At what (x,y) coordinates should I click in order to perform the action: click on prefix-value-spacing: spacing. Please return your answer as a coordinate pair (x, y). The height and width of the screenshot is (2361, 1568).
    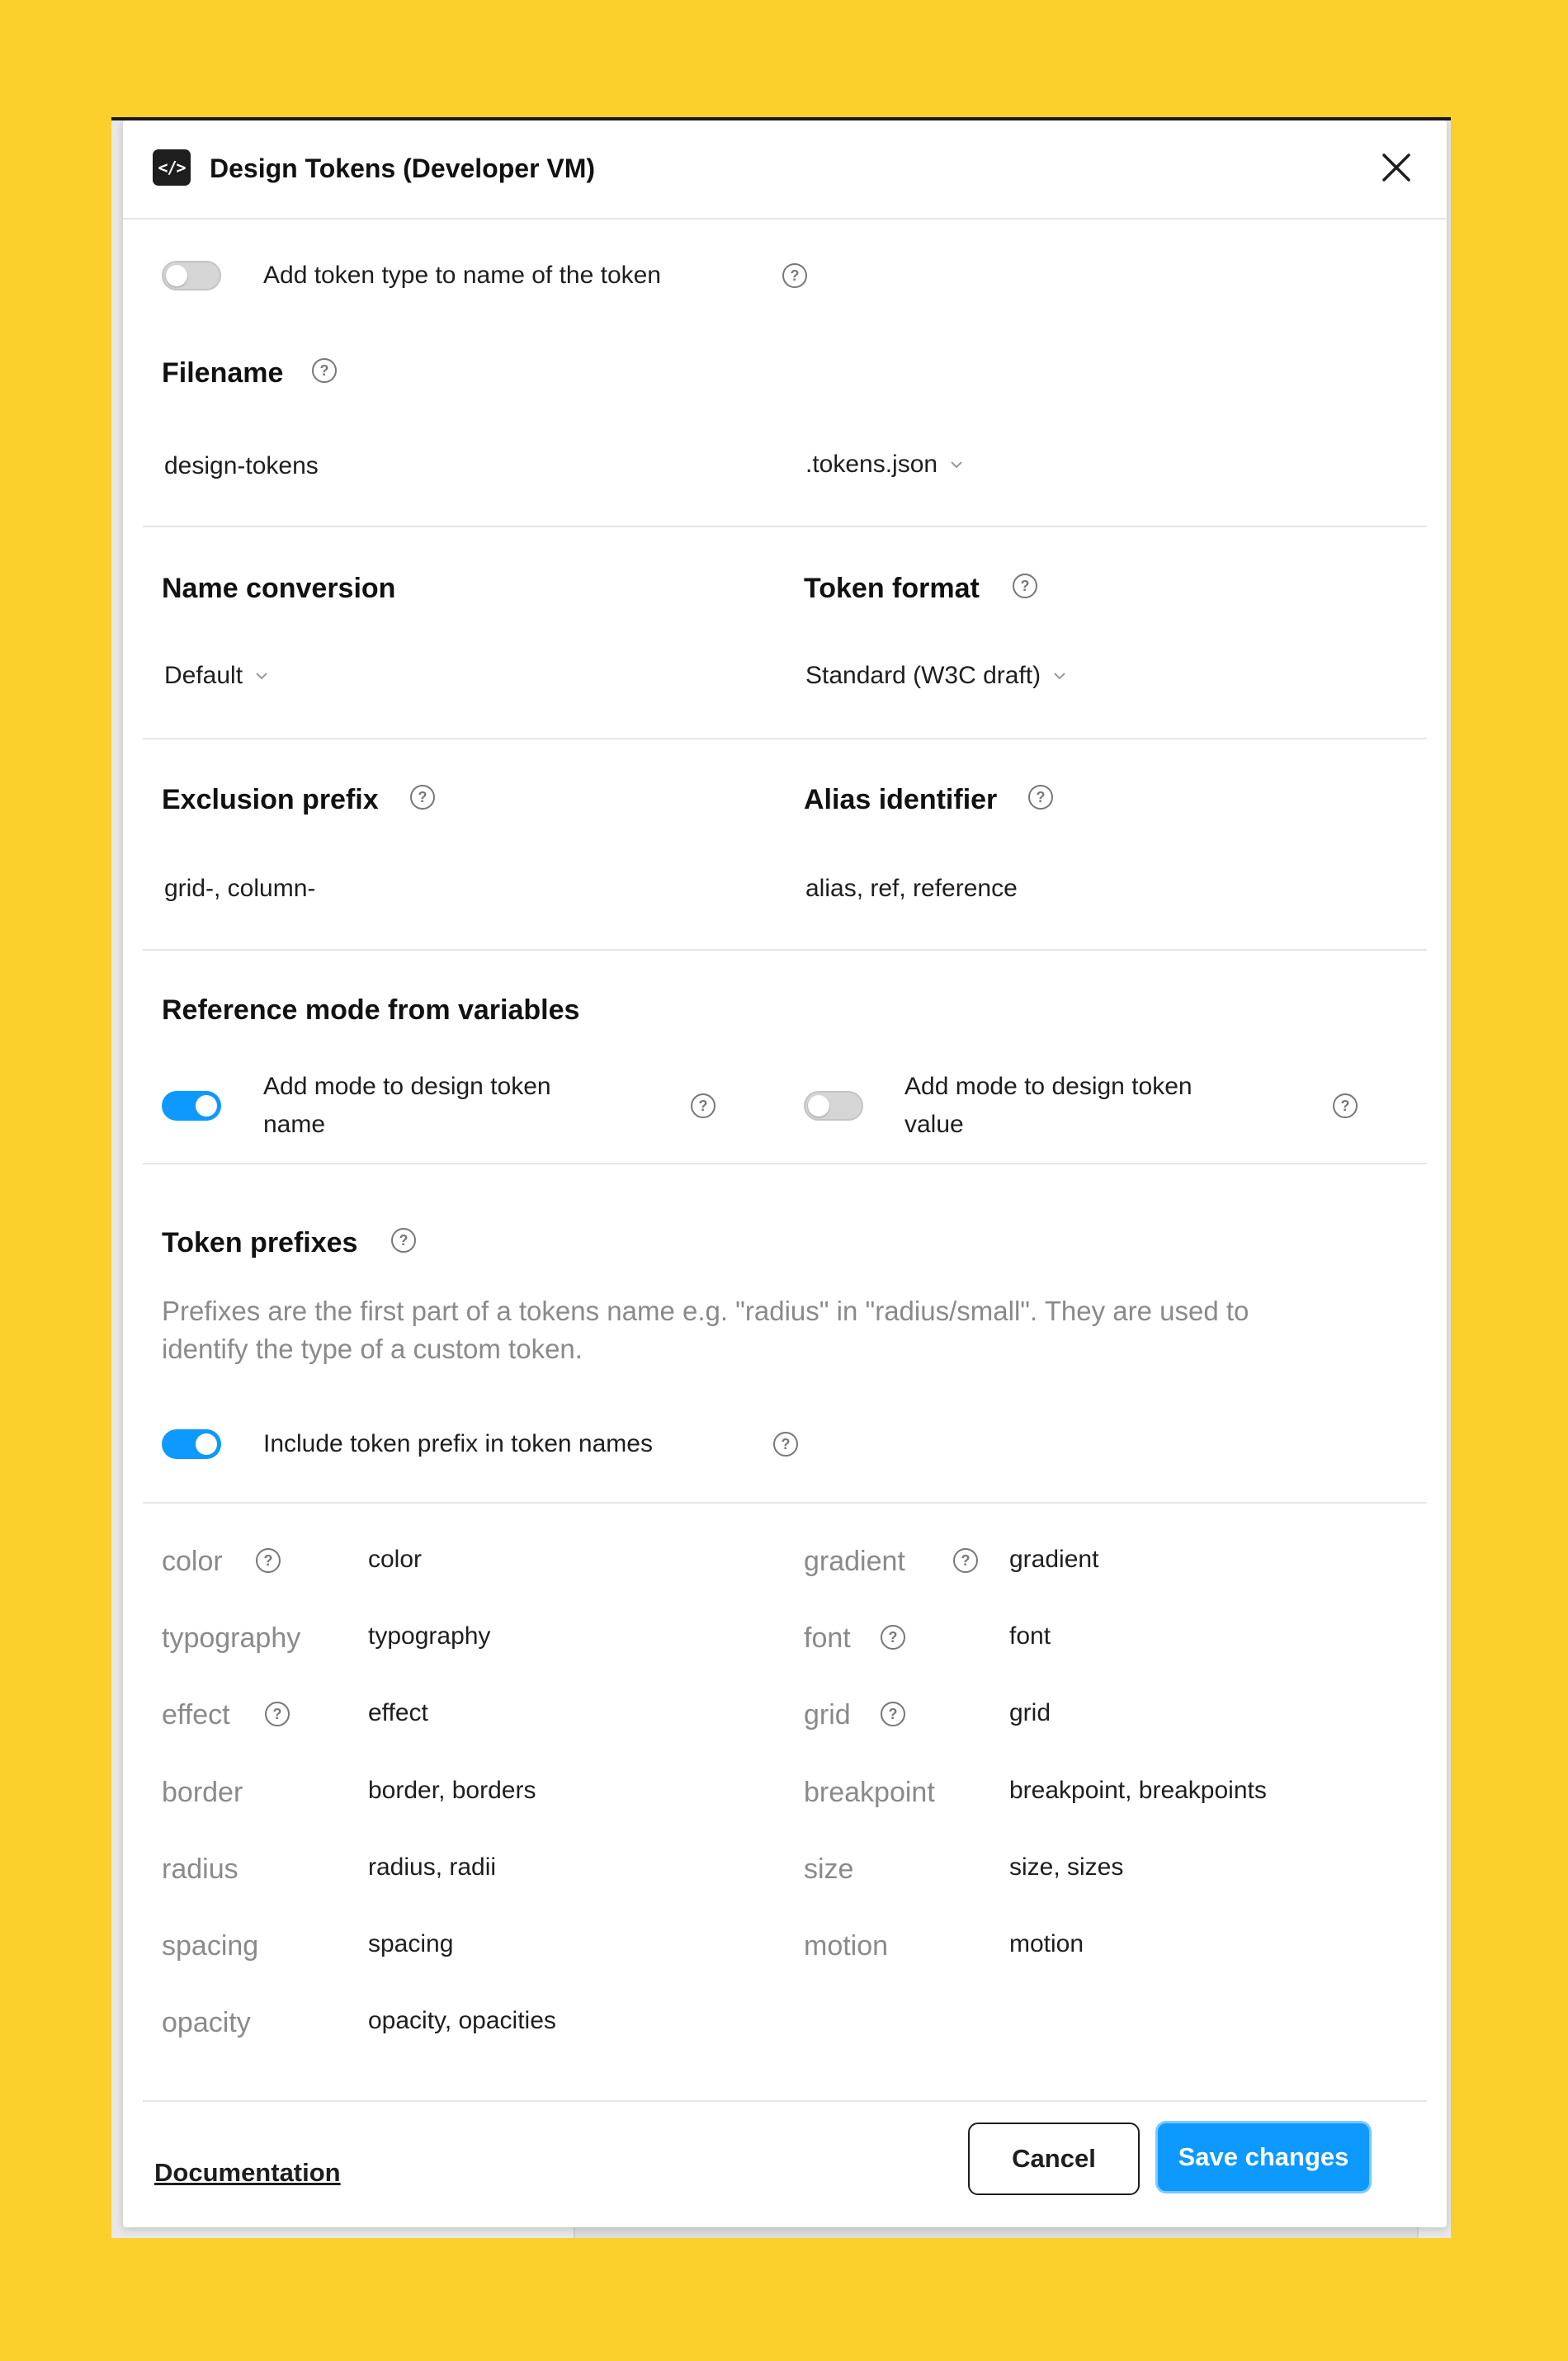
    Looking at the image, I should click on (410, 1944).